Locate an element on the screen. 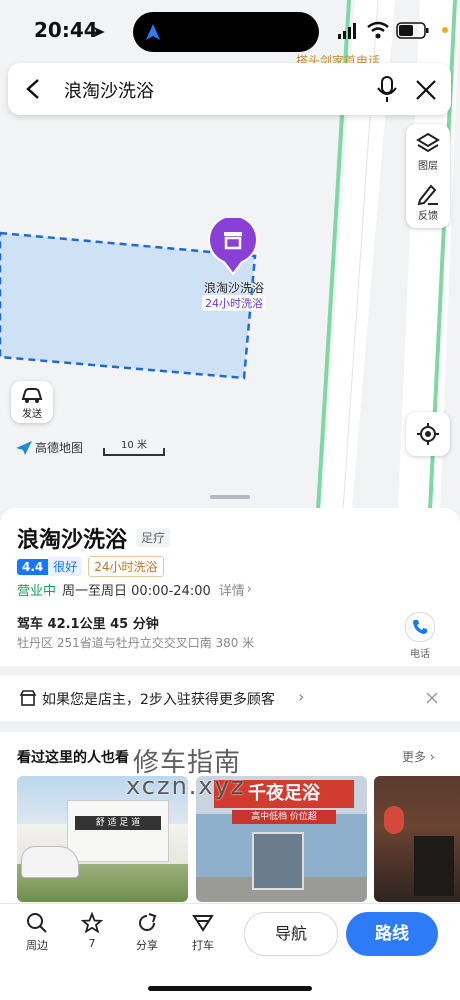 The height and width of the screenshot is (1000, 460). shop-subsign: 高中低档 价位超 is located at coordinates (284, 817).